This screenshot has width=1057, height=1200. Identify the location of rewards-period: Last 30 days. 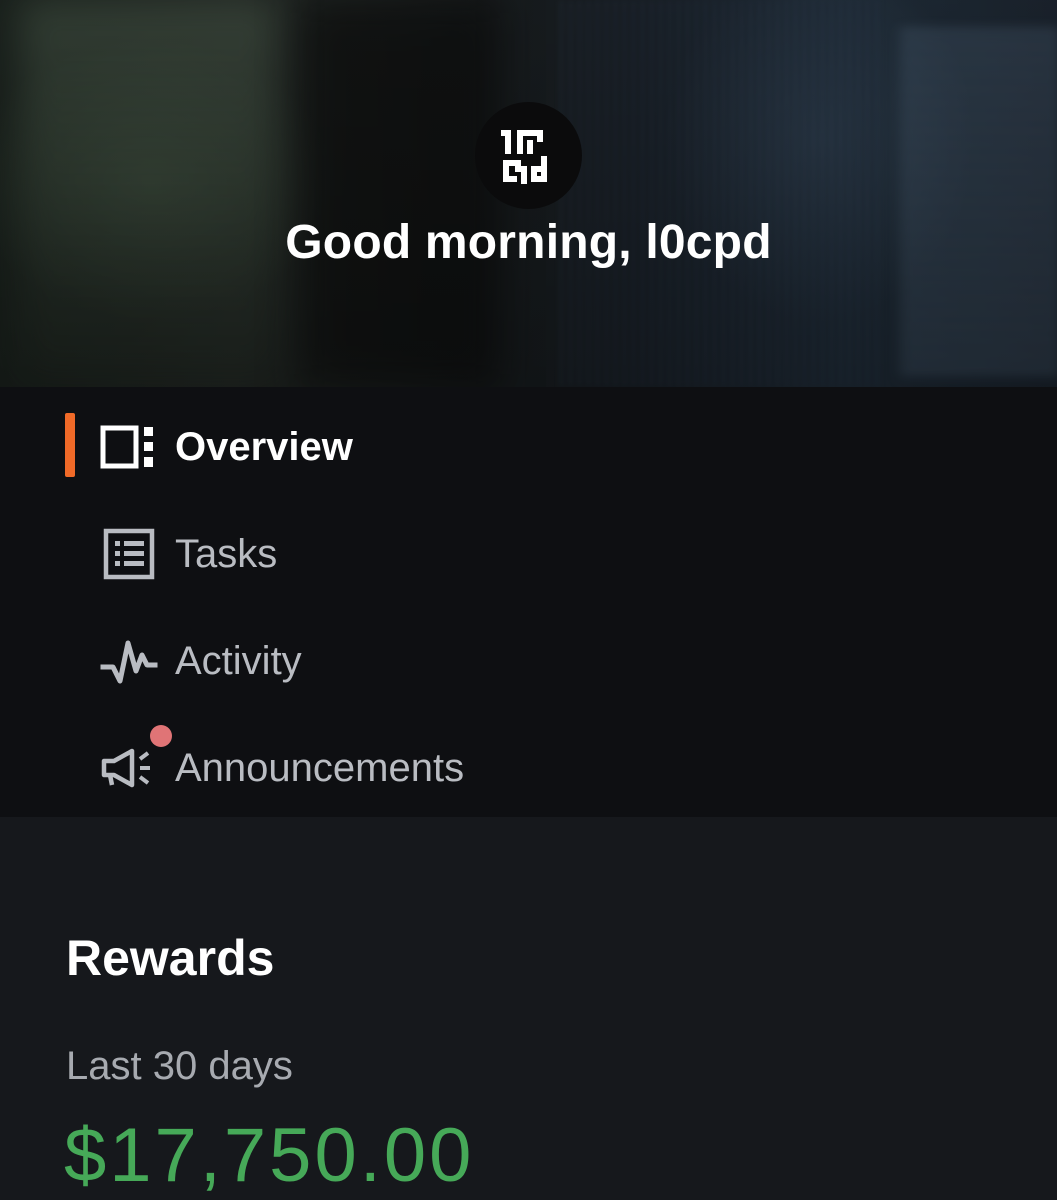
(179, 1066).